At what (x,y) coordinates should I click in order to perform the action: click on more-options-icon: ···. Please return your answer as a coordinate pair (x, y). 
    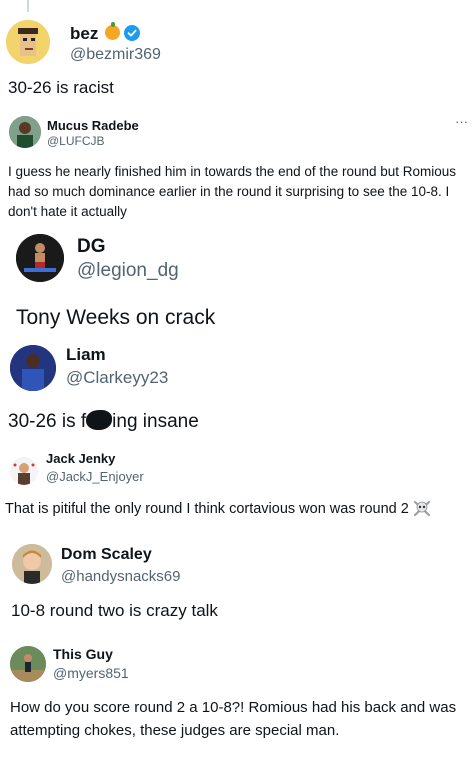
    Looking at the image, I should click on (461, 121).